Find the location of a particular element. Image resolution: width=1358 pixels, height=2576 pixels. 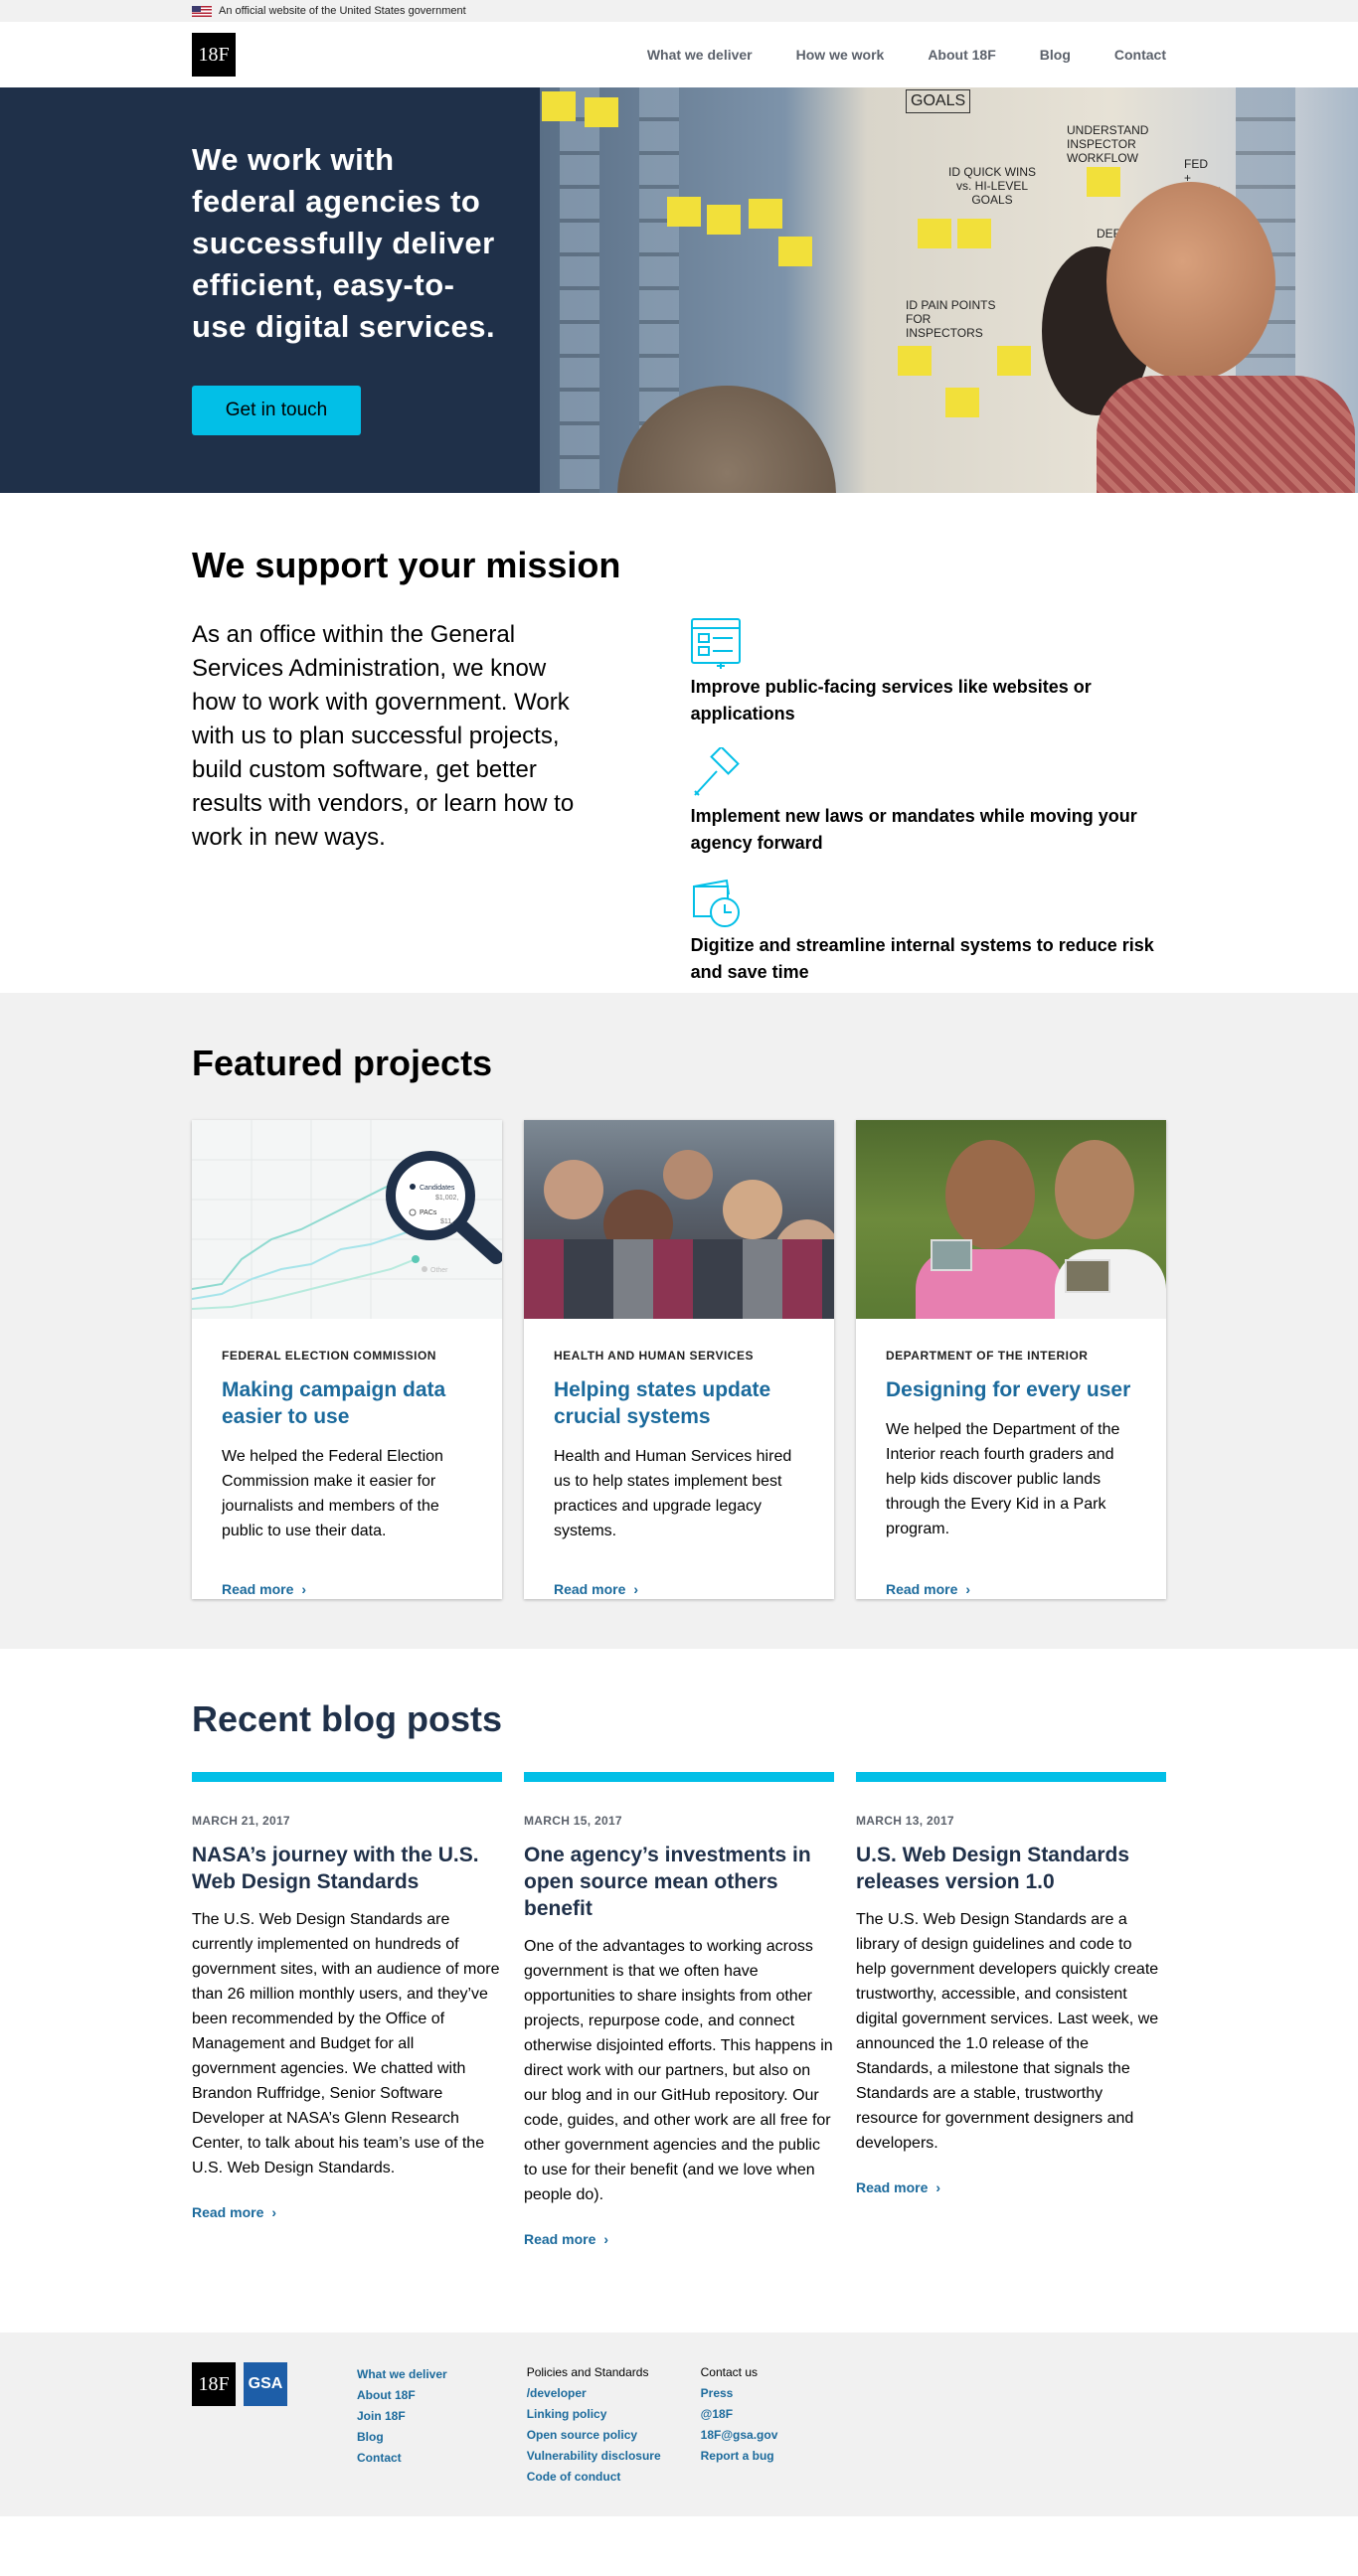

whiteboard-text: GOALS is located at coordinates (938, 101).